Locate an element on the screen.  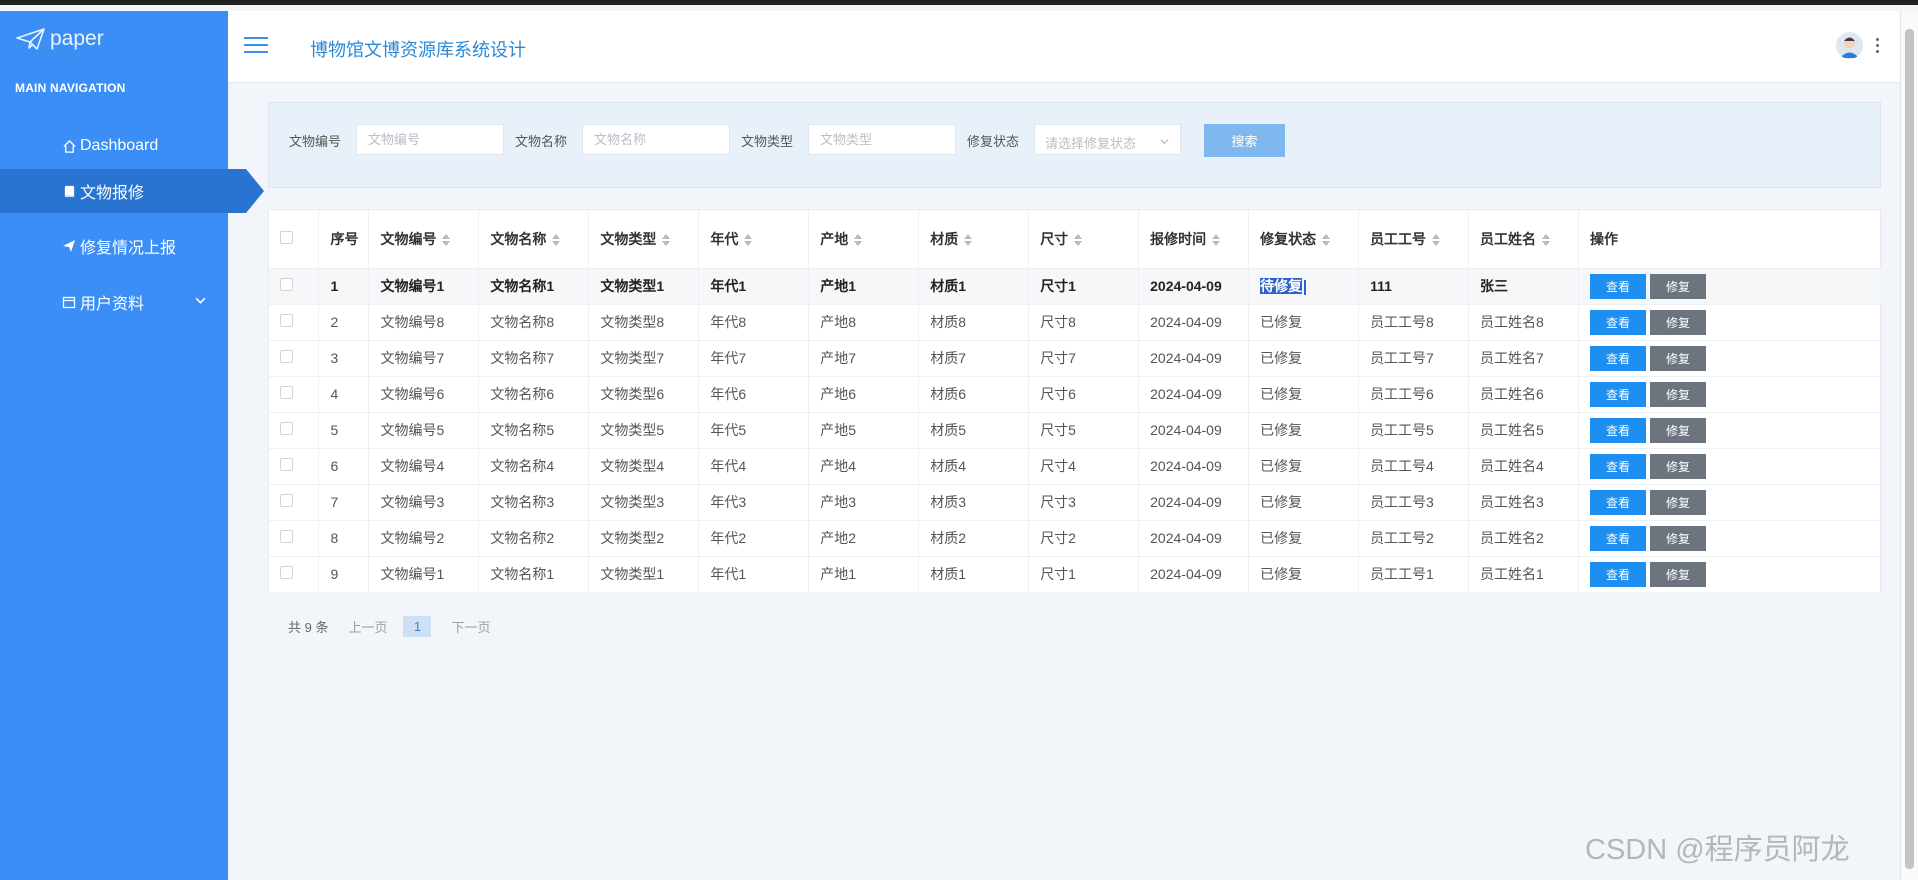
table-cell: 年代4 is located at coordinates (754, 466).